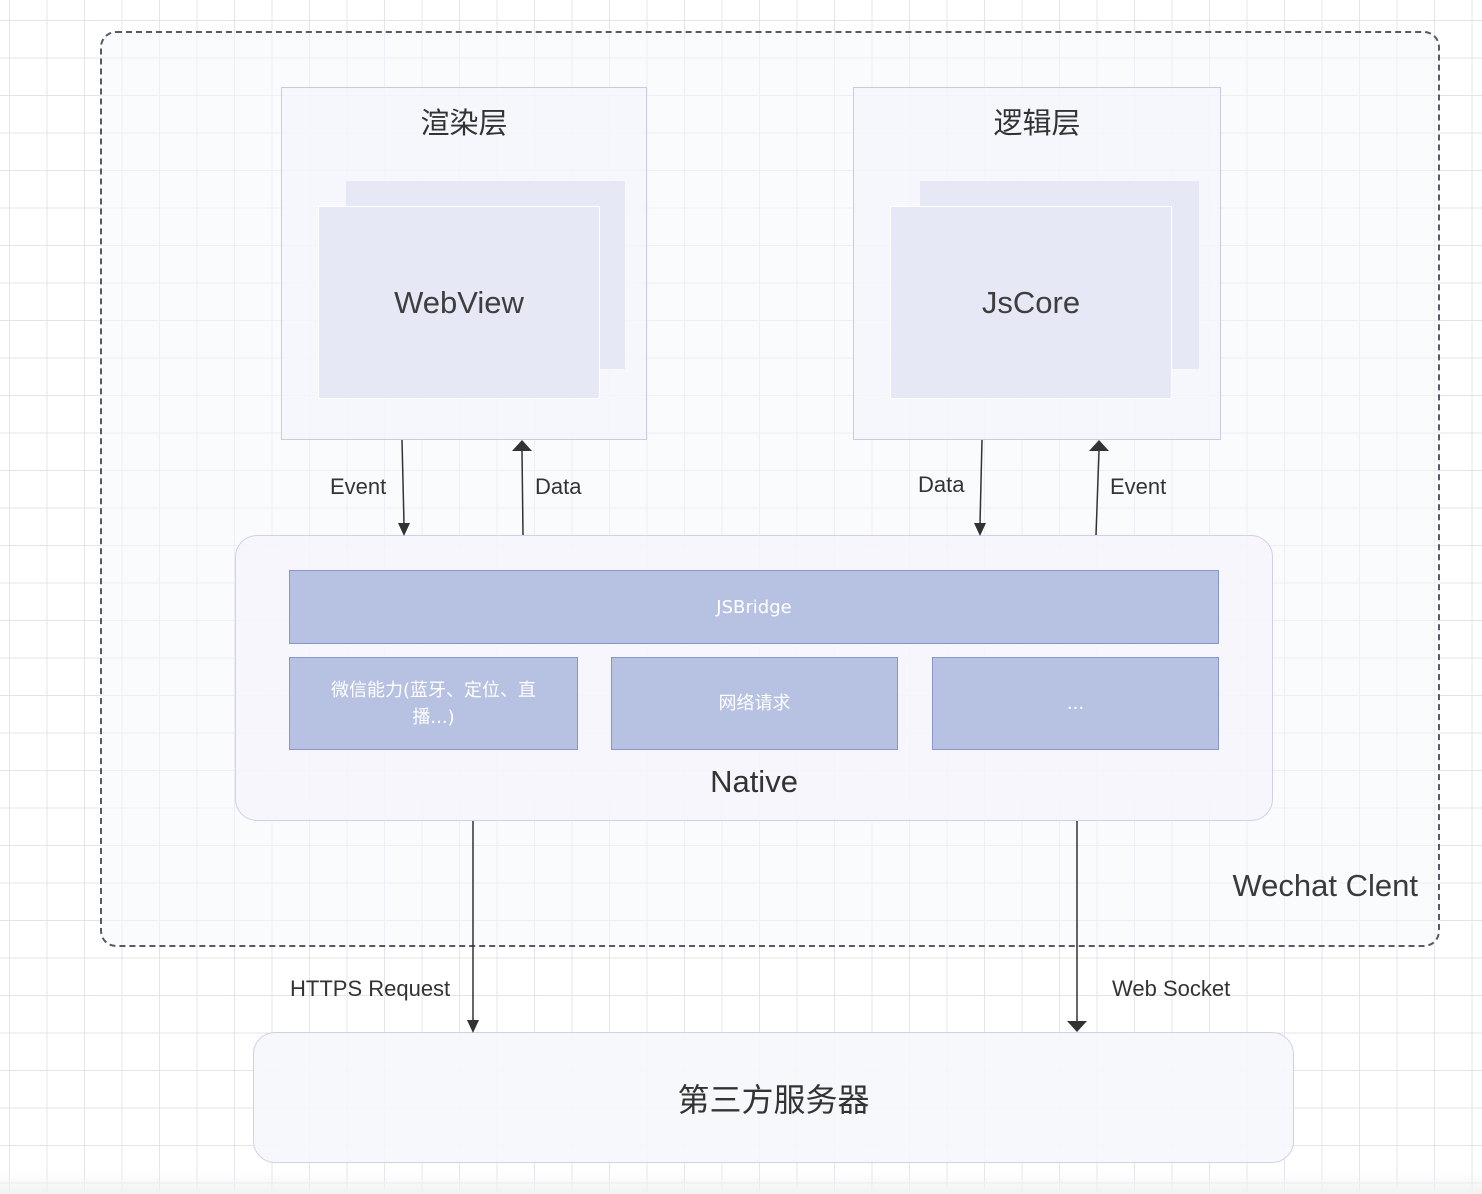 The image size is (1482, 1194). I want to click on web-socket-label: Web Socket, so click(1171, 988).